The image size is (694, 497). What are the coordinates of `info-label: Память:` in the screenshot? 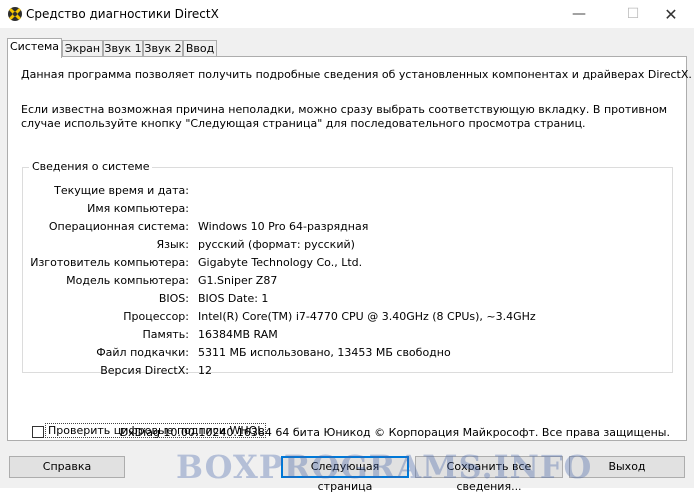 It's located at (165, 334).